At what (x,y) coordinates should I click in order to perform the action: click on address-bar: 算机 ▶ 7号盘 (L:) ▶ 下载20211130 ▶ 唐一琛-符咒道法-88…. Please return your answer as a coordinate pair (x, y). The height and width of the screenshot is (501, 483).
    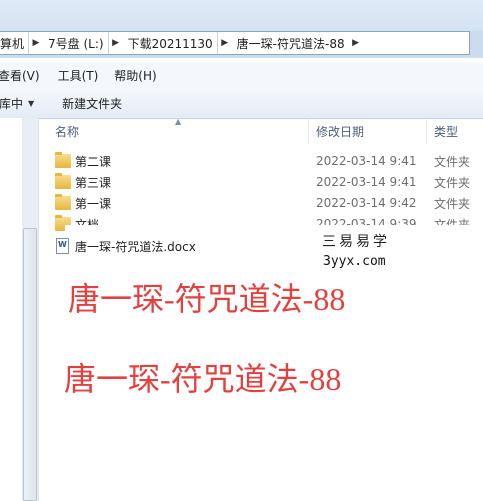
    Looking at the image, I should click on (235, 43).